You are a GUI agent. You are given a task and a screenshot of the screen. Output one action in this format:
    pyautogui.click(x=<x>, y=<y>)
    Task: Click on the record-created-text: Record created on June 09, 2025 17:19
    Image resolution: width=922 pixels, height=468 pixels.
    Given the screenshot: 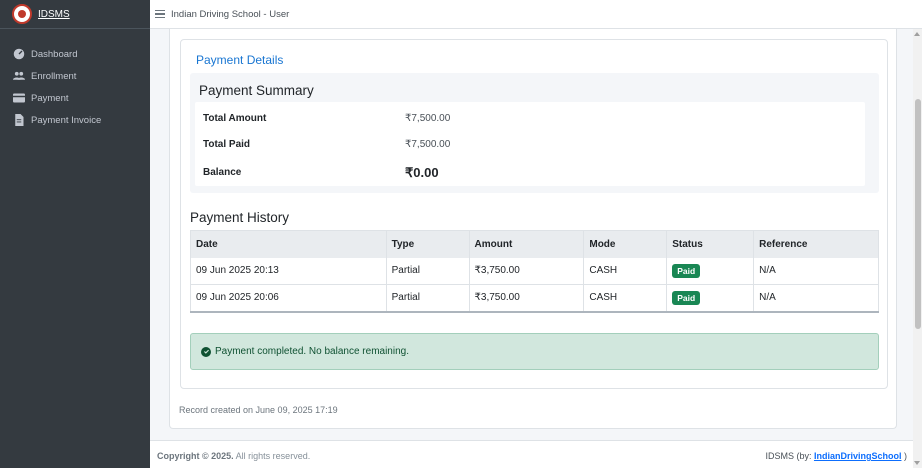 What is the action you would take?
    pyautogui.click(x=258, y=410)
    